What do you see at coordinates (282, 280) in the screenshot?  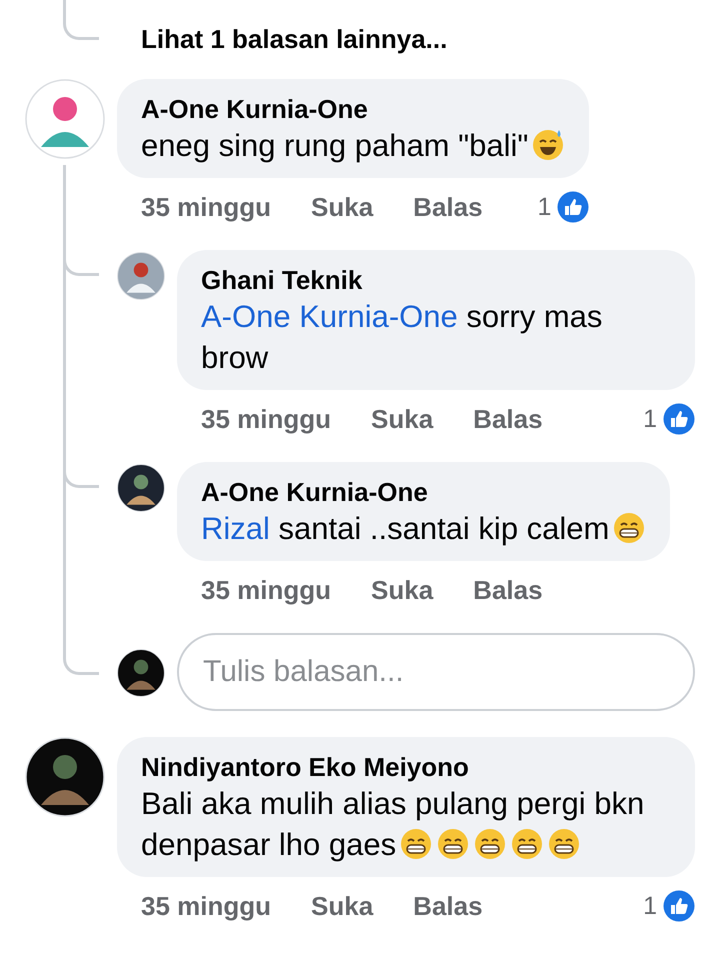 I see `author-name: Ghani Teknik` at bounding box center [282, 280].